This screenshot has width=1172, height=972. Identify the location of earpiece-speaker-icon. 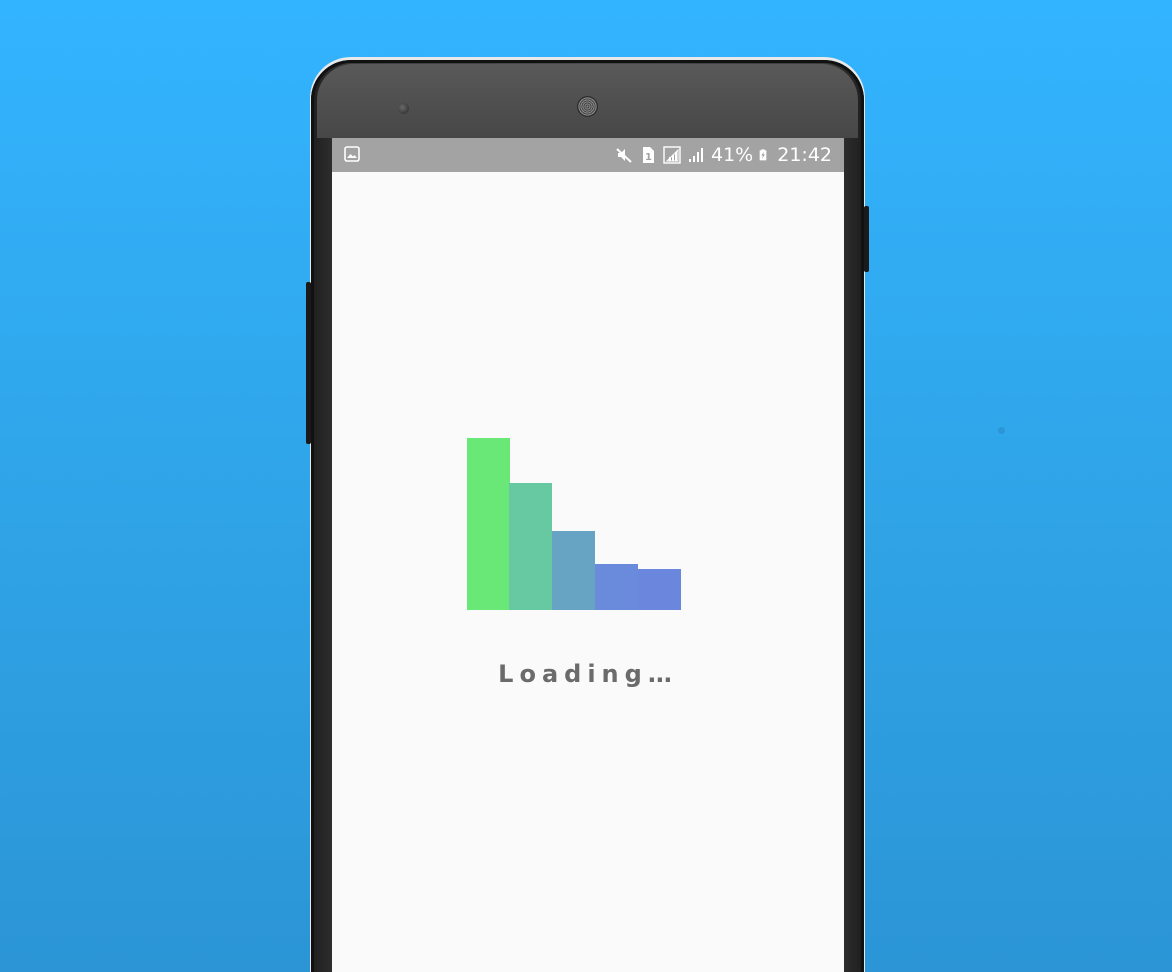
(587, 106).